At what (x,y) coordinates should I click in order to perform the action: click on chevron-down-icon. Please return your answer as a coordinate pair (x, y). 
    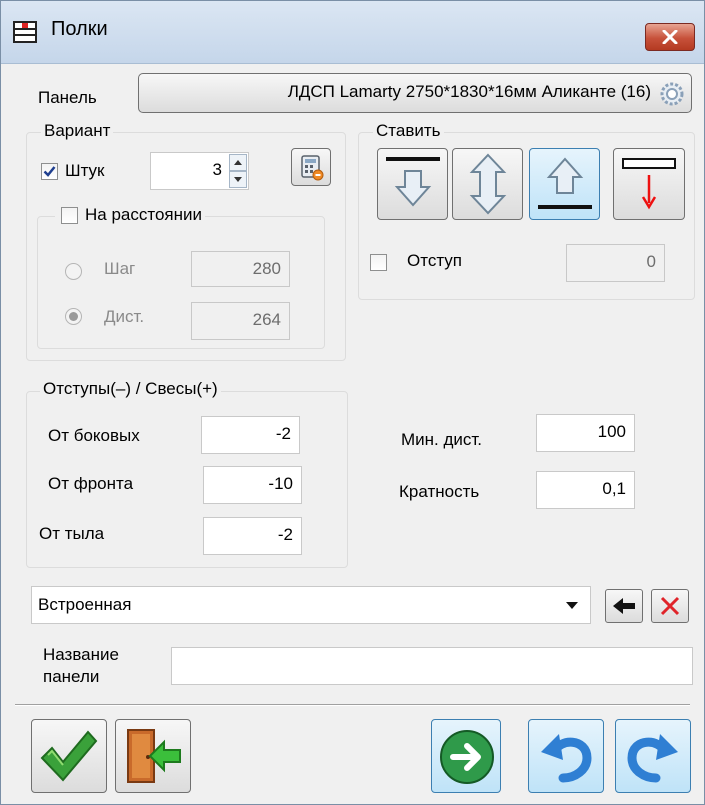
    Looking at the image, I should click on (572, 605).